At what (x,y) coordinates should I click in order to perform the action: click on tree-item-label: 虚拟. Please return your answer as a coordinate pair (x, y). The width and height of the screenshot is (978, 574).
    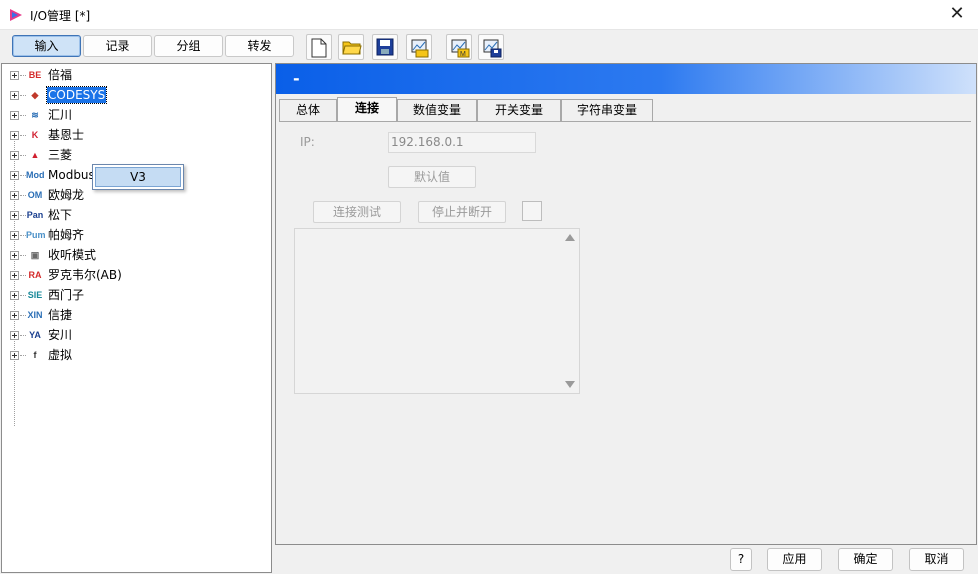
    Looking at the image, I should click on (60, 355).